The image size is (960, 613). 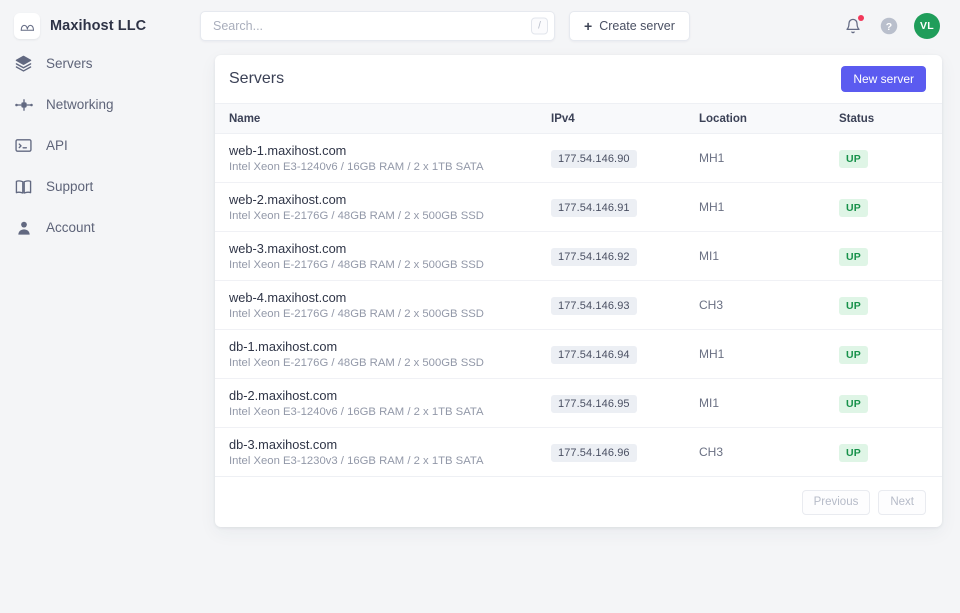 I want to click on sidebar-item-account: Account, so click(x=107, y=227).